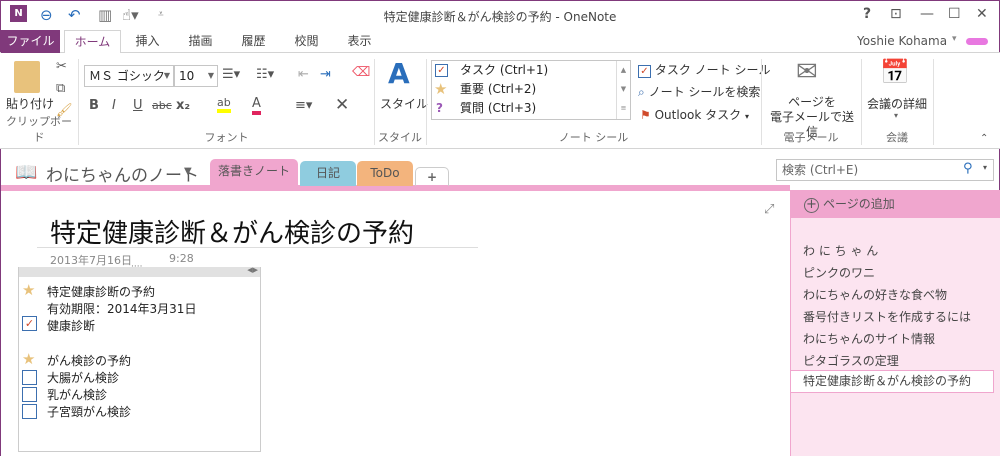 This screenshot has width=1000, height=456. Describe the element at coordinates (439, 108) in the screenshot. I see `question-icon: ?` at that location.